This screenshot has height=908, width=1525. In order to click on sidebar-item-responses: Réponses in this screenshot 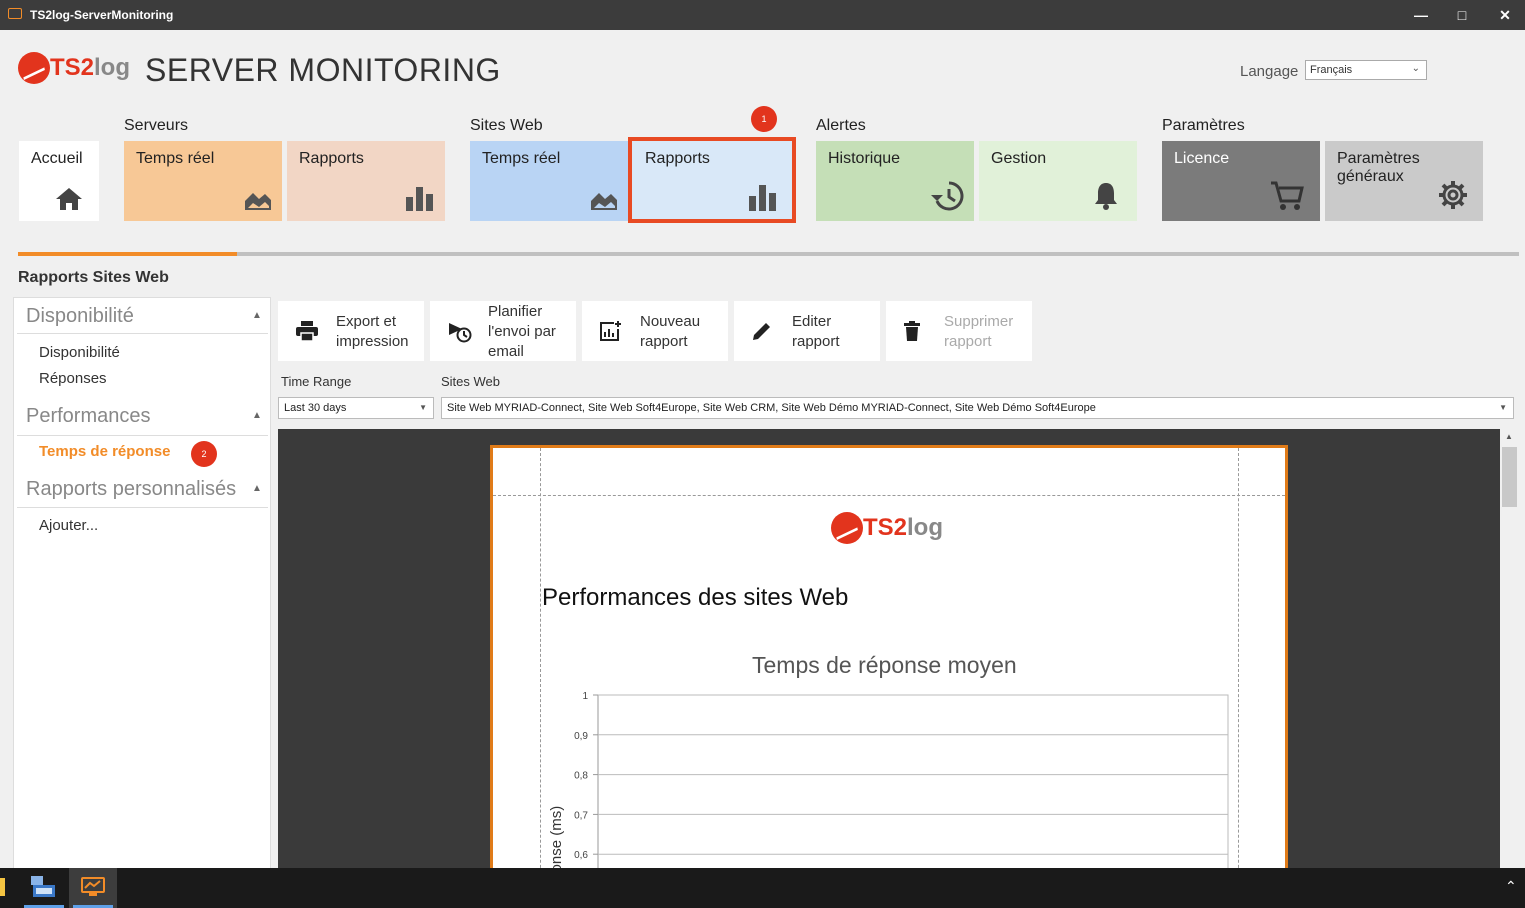, I will do `click(73, 378)`.